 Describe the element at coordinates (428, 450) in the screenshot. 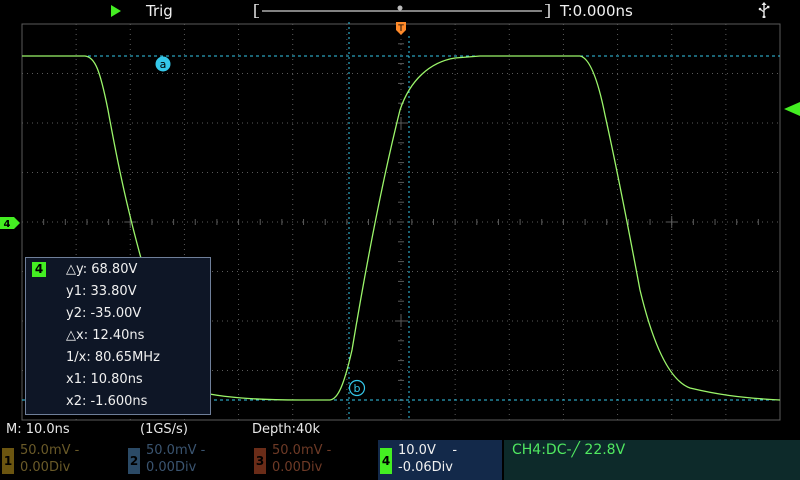

I see `channel-4-scale: 10.0V -` at that location.